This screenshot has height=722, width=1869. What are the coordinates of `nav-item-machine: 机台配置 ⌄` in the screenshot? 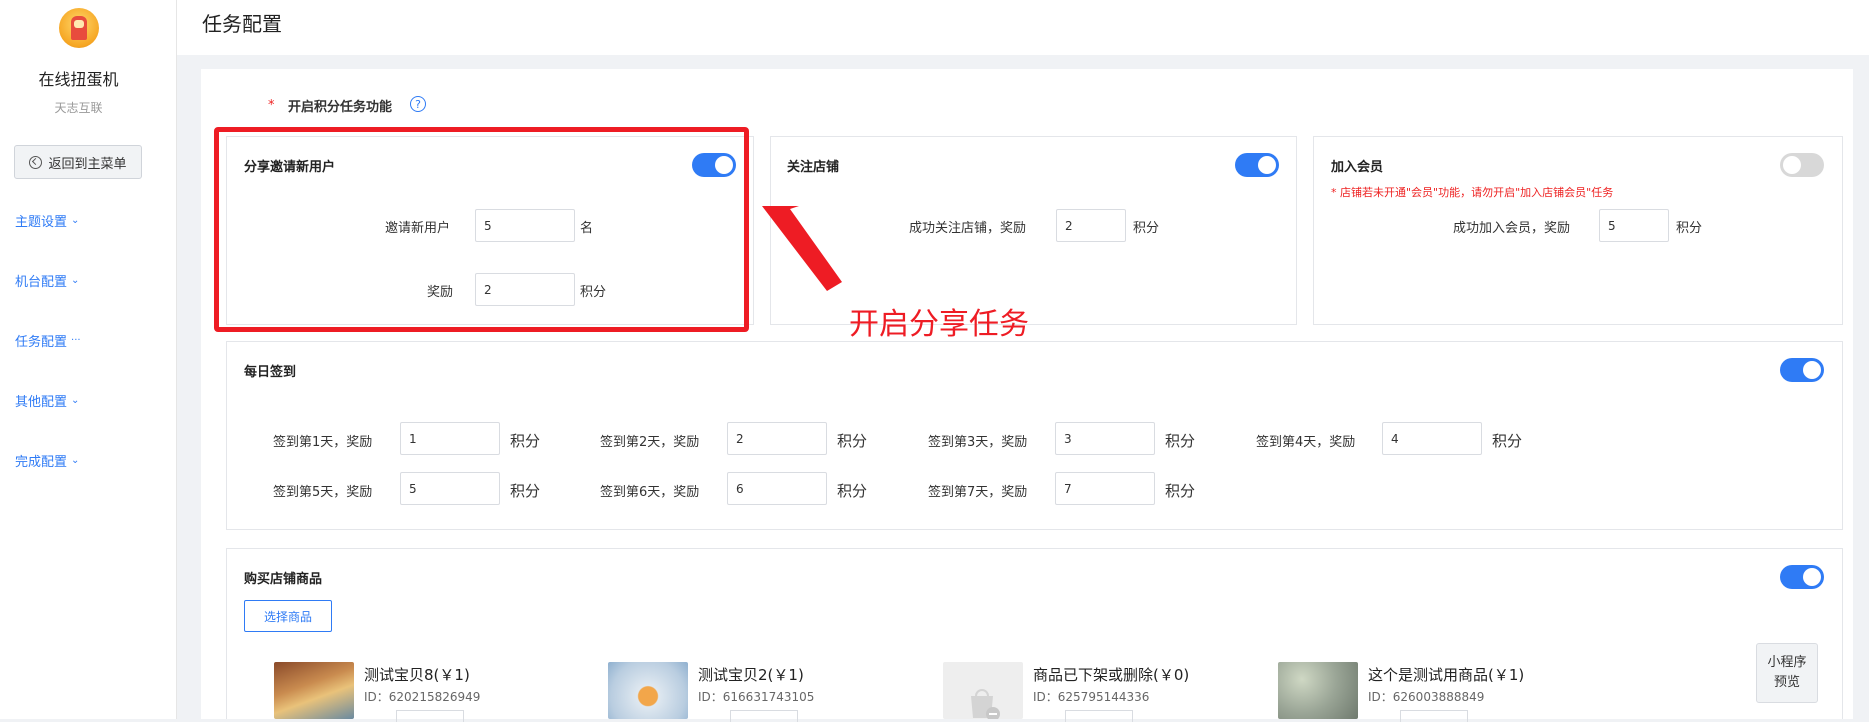 It's located at (47, 280).